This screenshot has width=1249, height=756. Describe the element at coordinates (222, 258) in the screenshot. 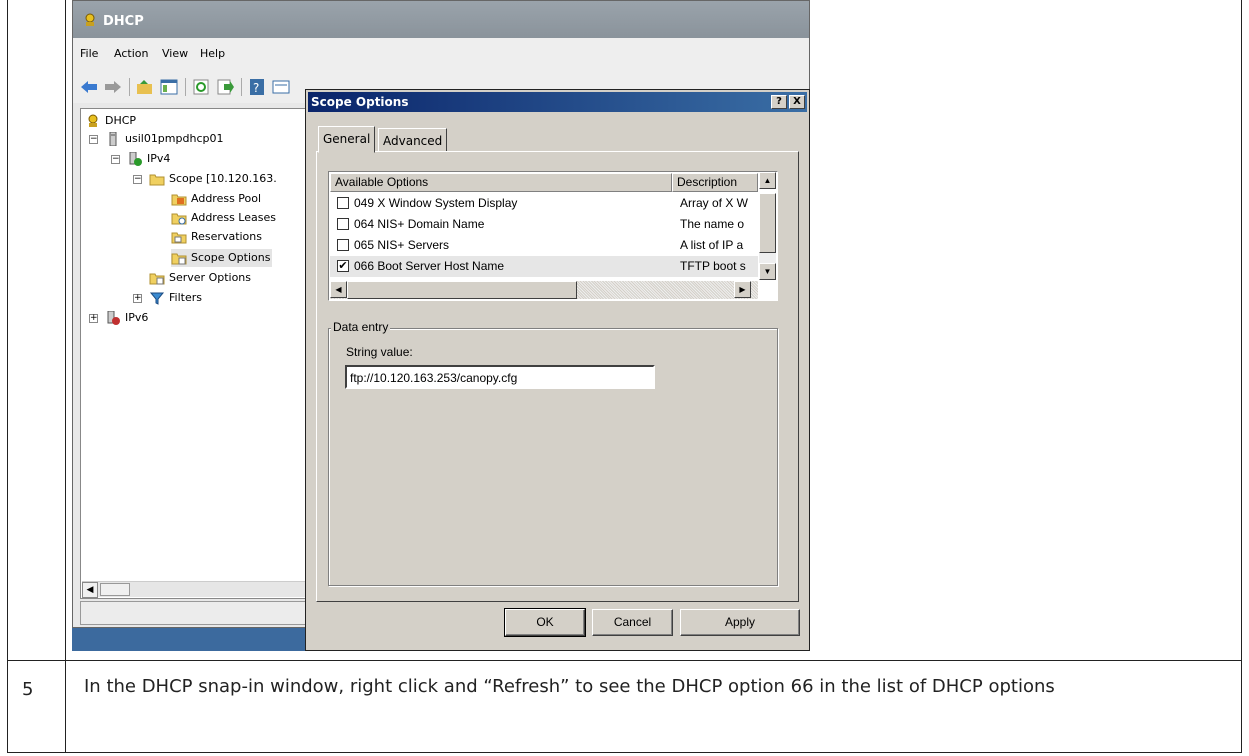

I see `tree-item-scope-options: Scope Options` at that location.